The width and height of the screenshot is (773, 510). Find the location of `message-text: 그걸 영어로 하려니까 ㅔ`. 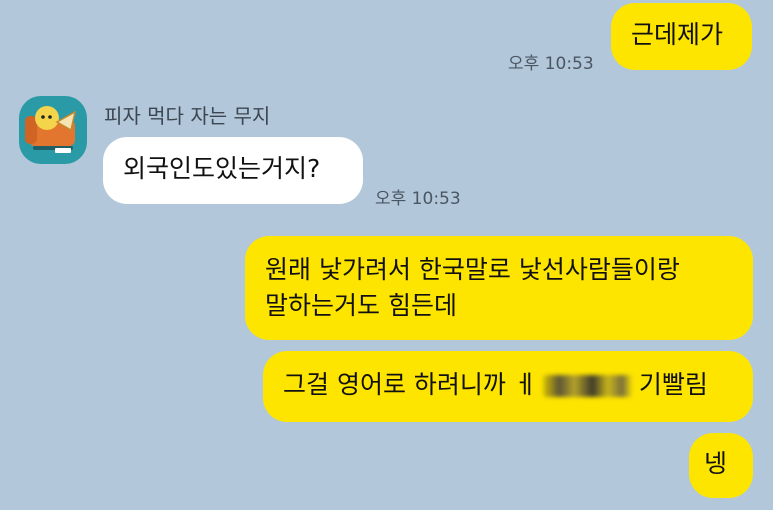

message-text: 그걸 영어로 하려니까 ㅔ is located at coordinates (410, 384).